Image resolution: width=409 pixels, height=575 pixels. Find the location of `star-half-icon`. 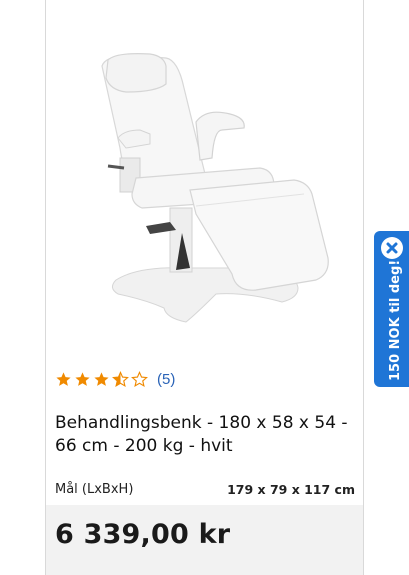

star-half-icon is located at coordinates (120, 378).